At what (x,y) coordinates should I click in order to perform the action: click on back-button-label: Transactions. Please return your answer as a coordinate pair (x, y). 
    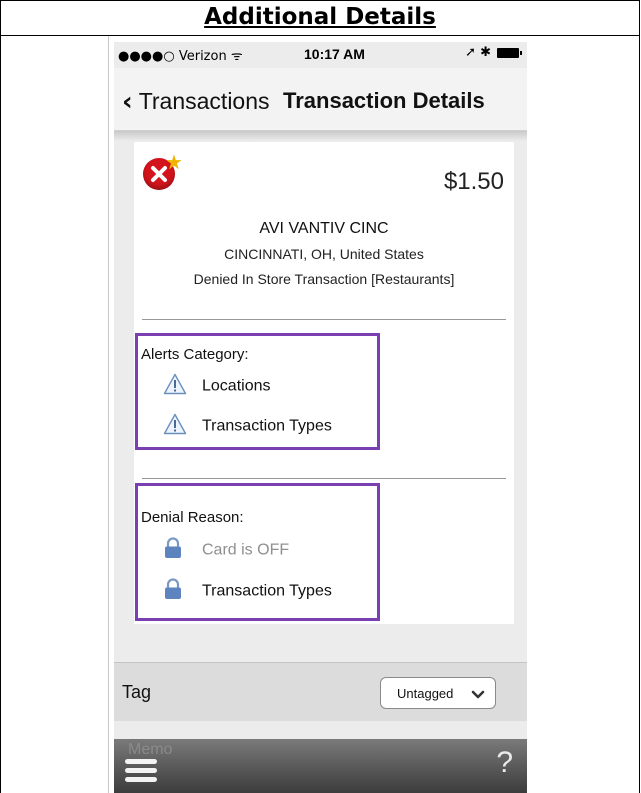
    Looking at the image, I should click on (204, 101).